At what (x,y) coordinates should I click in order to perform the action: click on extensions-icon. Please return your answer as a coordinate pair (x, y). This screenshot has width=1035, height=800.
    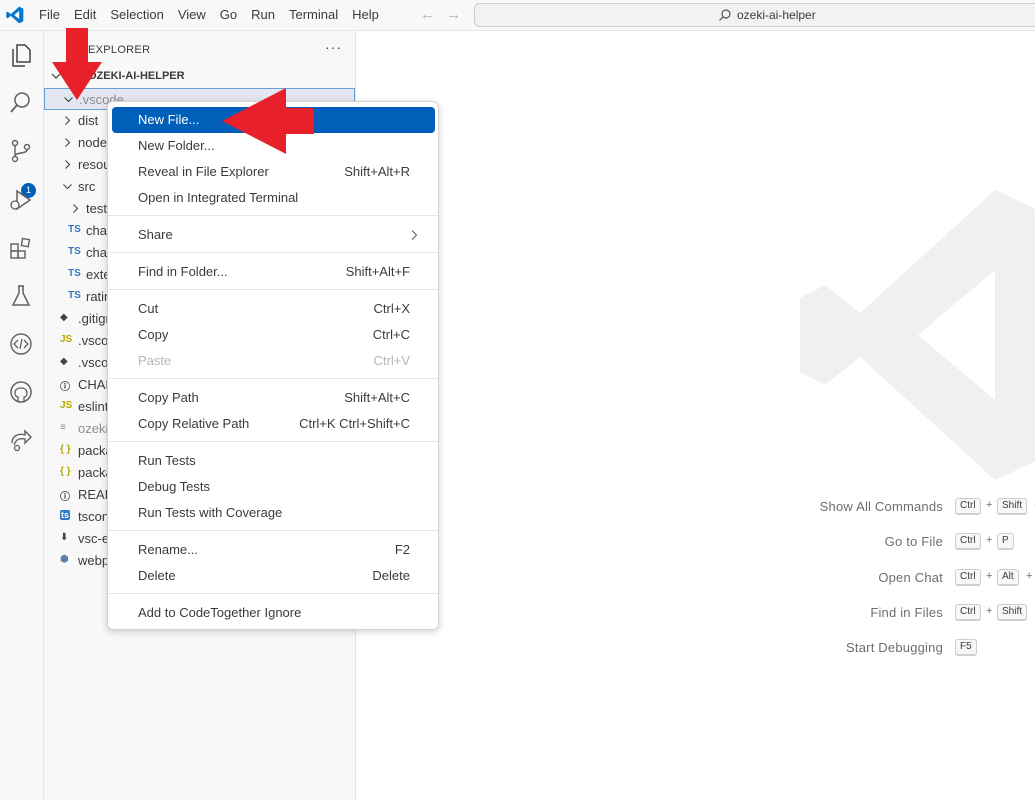
    Looking at the image, I should click on (21, 248).